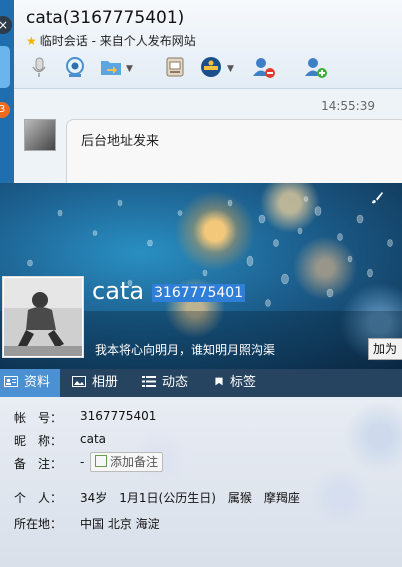 This screenshot has width=402, height=567. I want to click on nickname-value: cata, so click(93, 439).